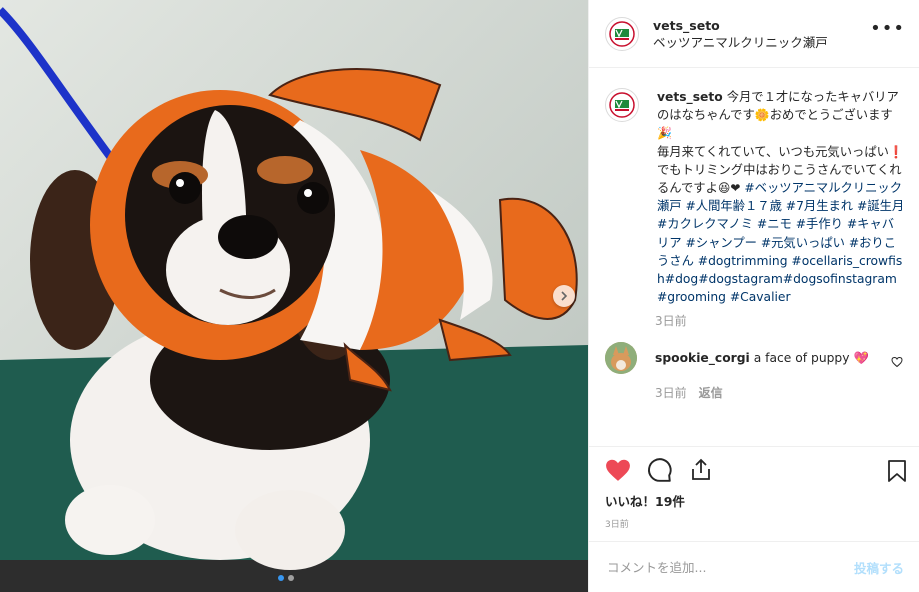  I want to click on comment-button, so click(660, 472).